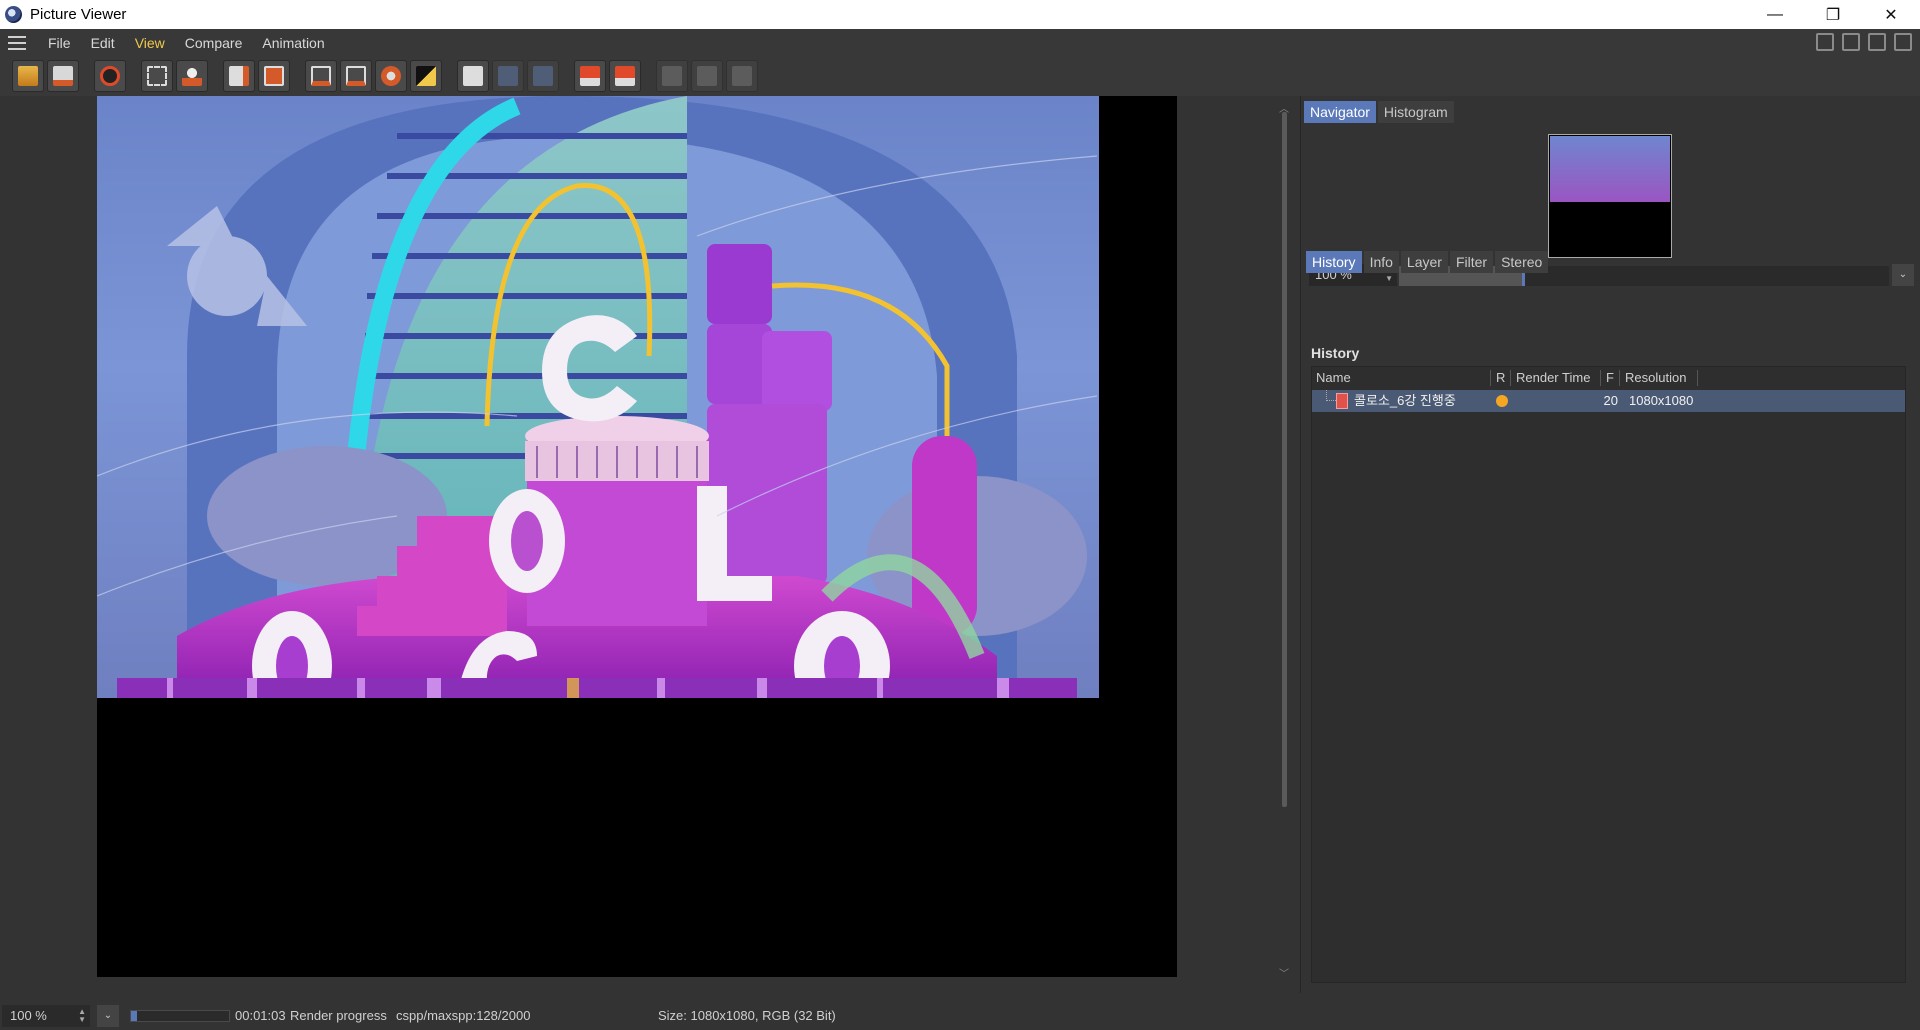 The image size is (1920, 1030). I want to click on column-r: R, so click(1500, 378).